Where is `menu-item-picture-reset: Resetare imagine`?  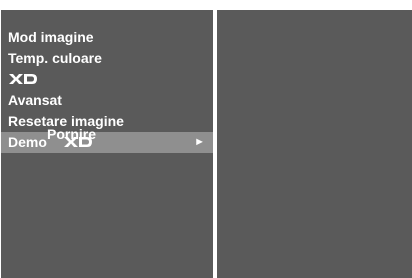 menu-item-picture-reset: Resetare imagine is located at coordinates (107, 121).